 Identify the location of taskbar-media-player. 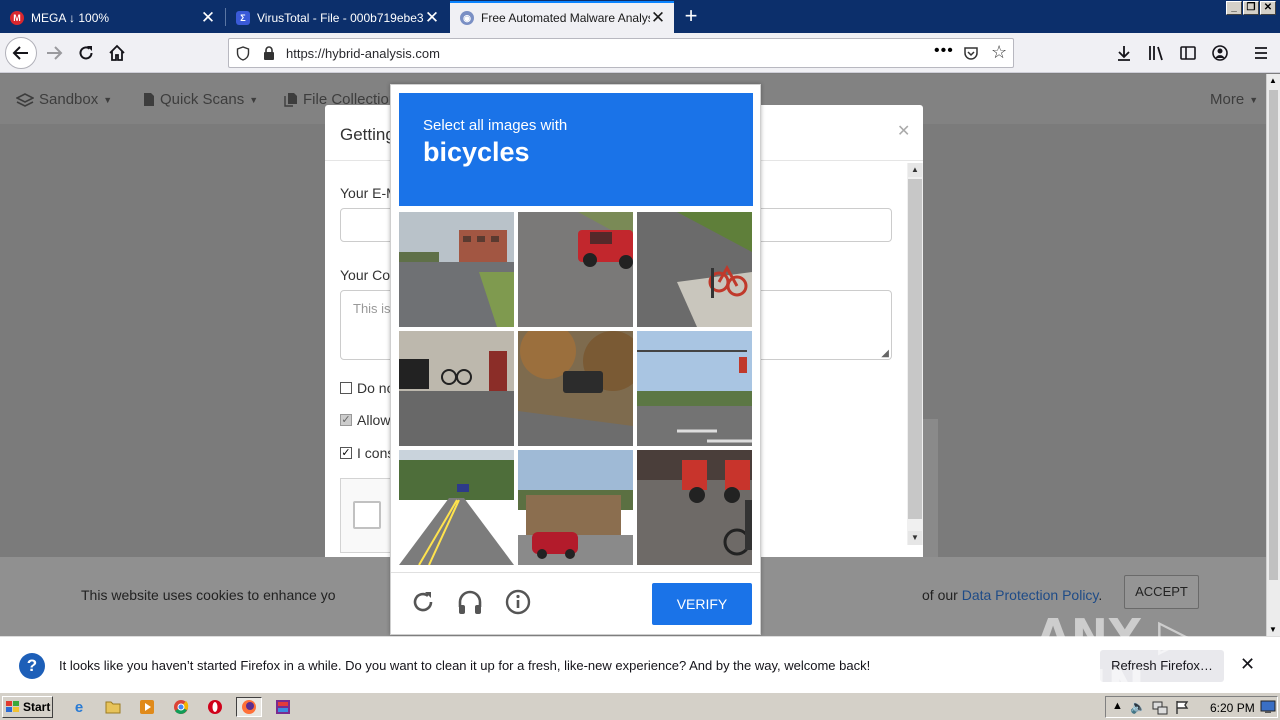
(147, 707).